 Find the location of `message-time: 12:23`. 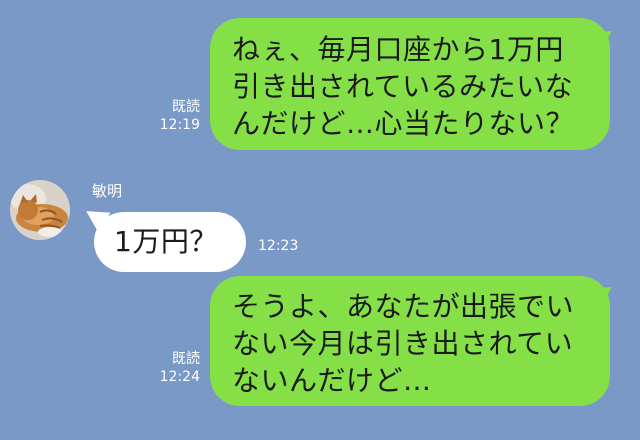

message-time: 12:23 is located at coordinates (278, 246).